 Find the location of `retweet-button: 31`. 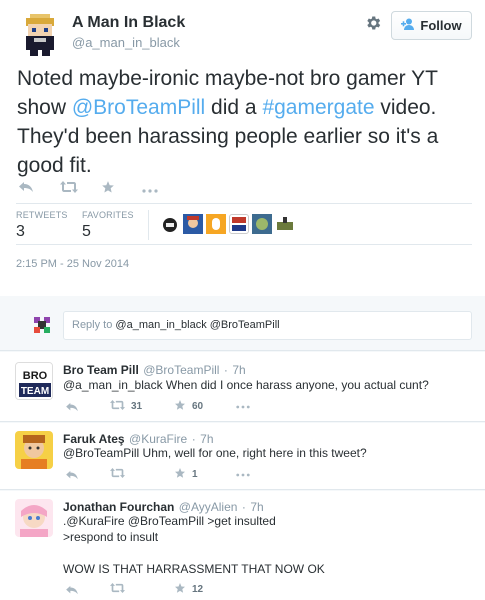

retweet-button: 31 is located at coordinates (142, 406).